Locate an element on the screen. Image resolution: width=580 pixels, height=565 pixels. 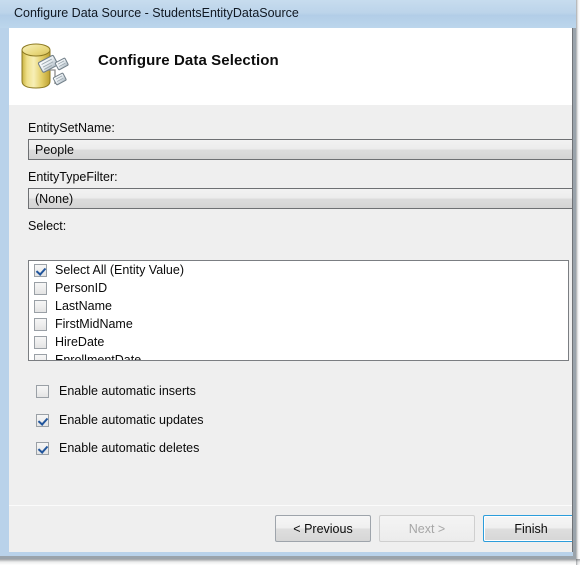
entity-type-filter-value: (None) is located at coordinates (54, 199).